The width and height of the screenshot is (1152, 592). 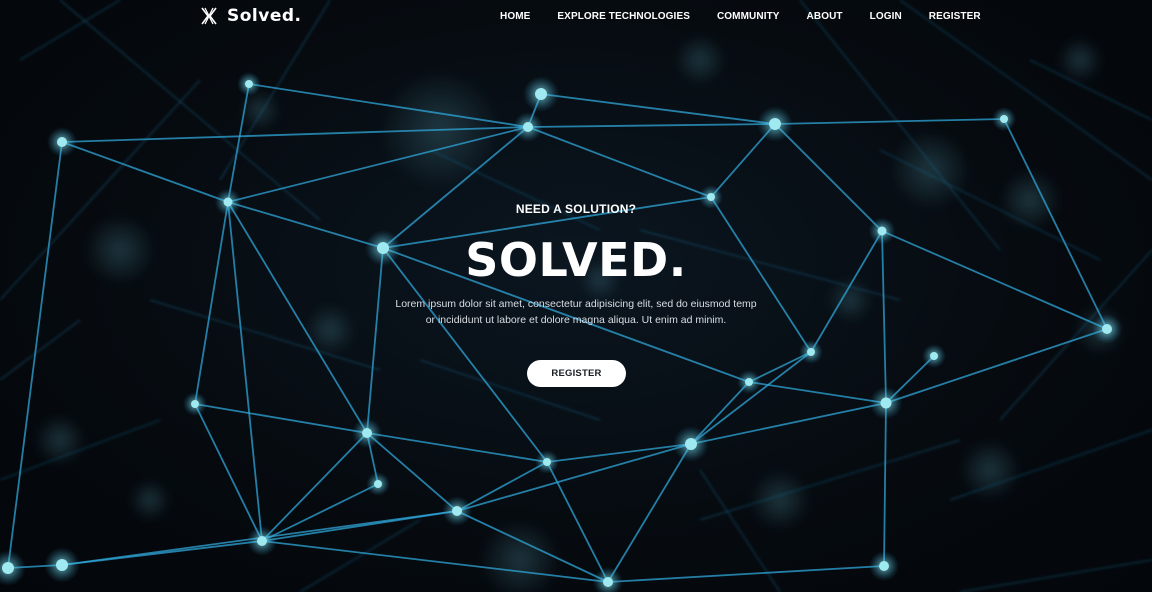 I want to click on hero-title: SOLVED., so click(x=576, y=260).